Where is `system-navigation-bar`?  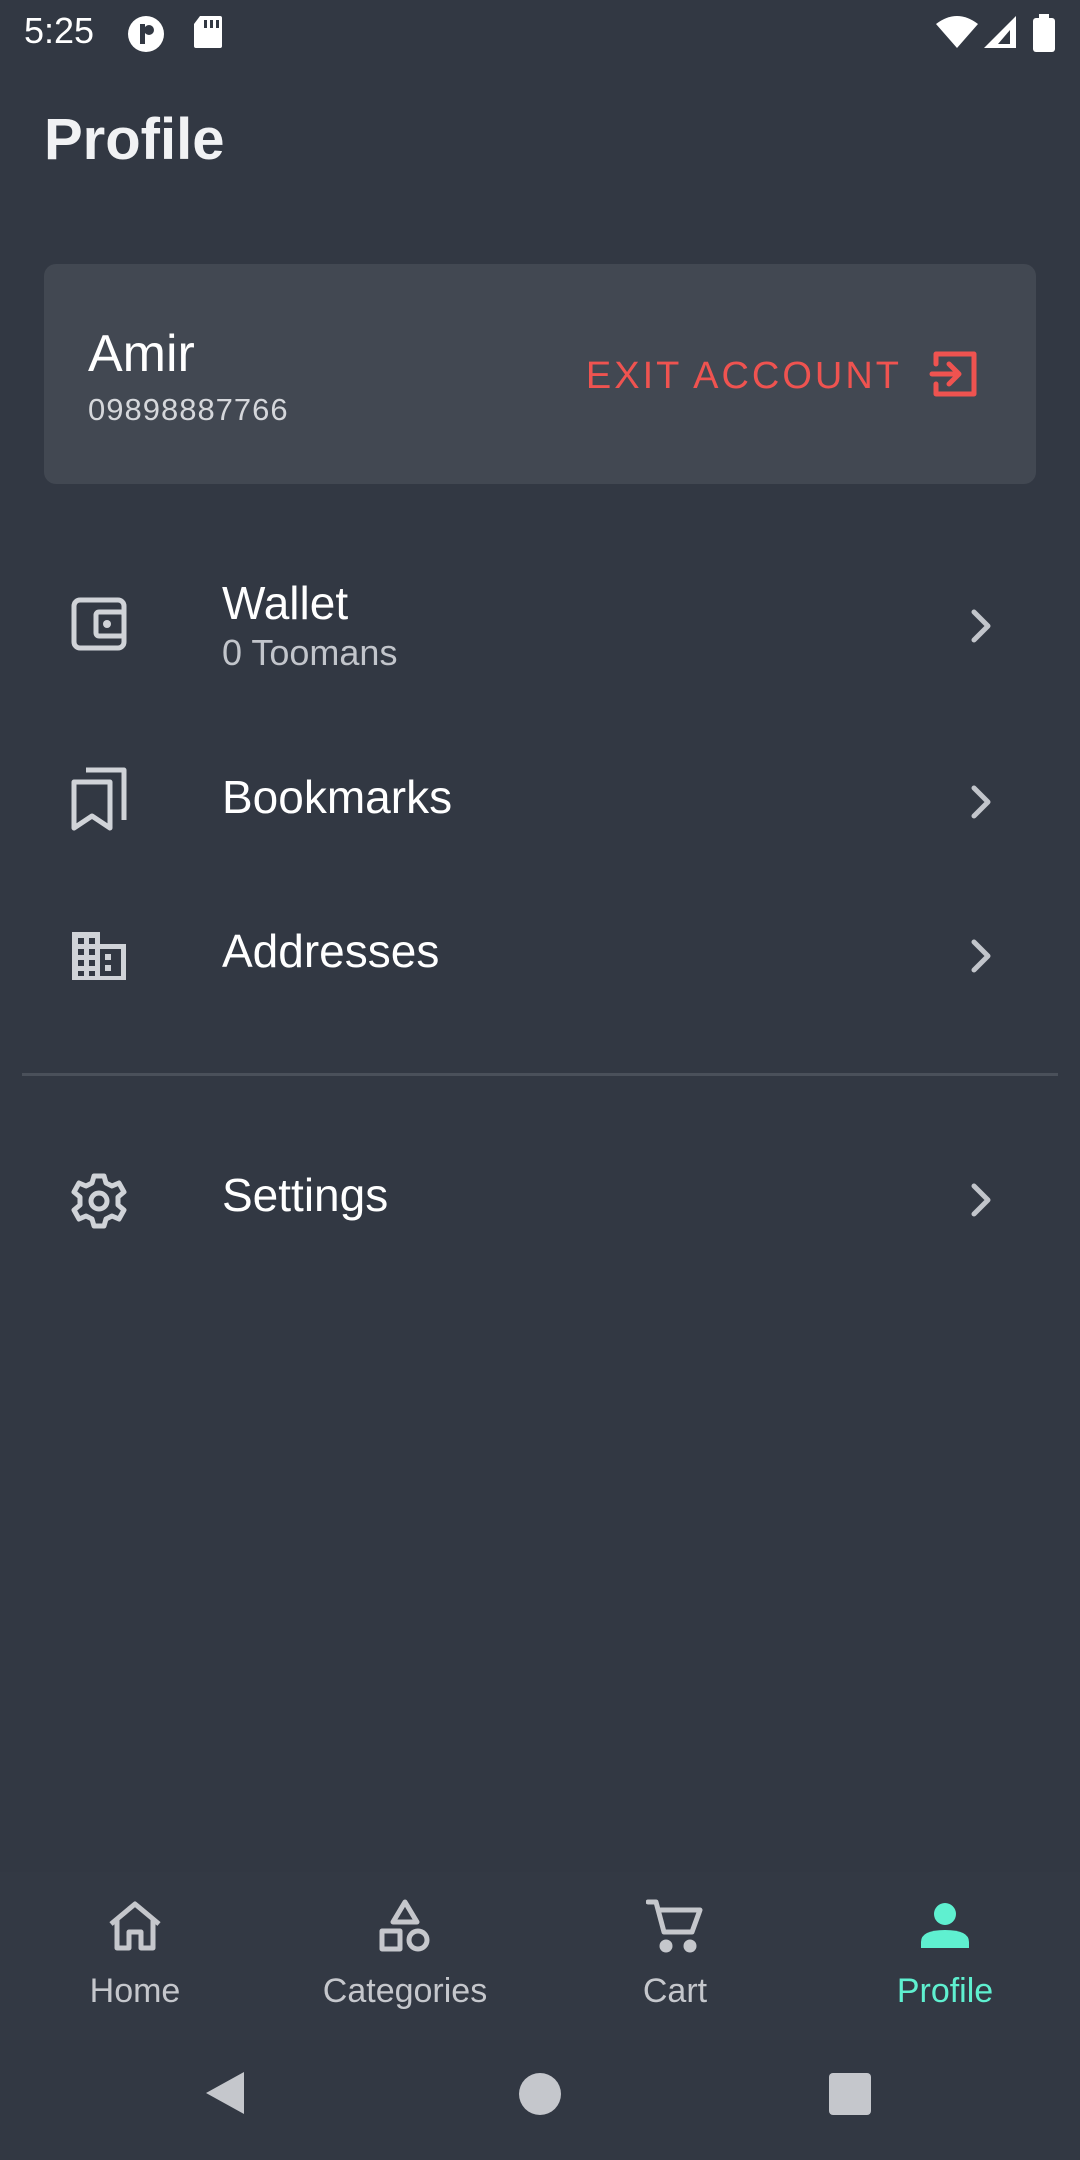
system-navigation-bar is located at coordinates (540, 2100).